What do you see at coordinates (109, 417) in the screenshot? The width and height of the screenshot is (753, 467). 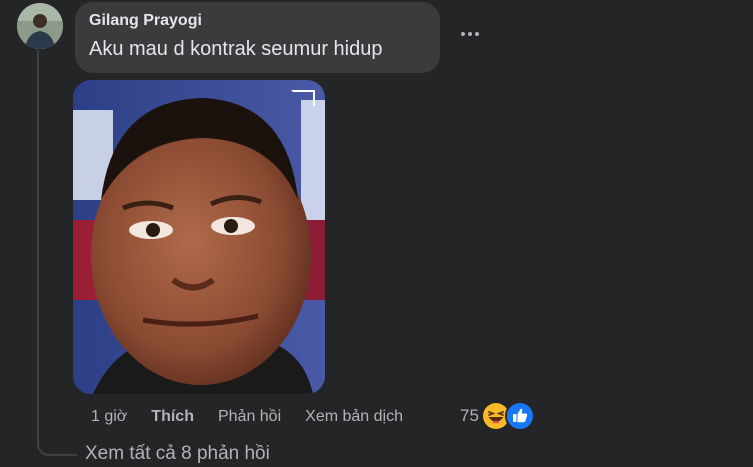 I see `comment-timestamp: 1 giờ` at bounding box center [109, 417].